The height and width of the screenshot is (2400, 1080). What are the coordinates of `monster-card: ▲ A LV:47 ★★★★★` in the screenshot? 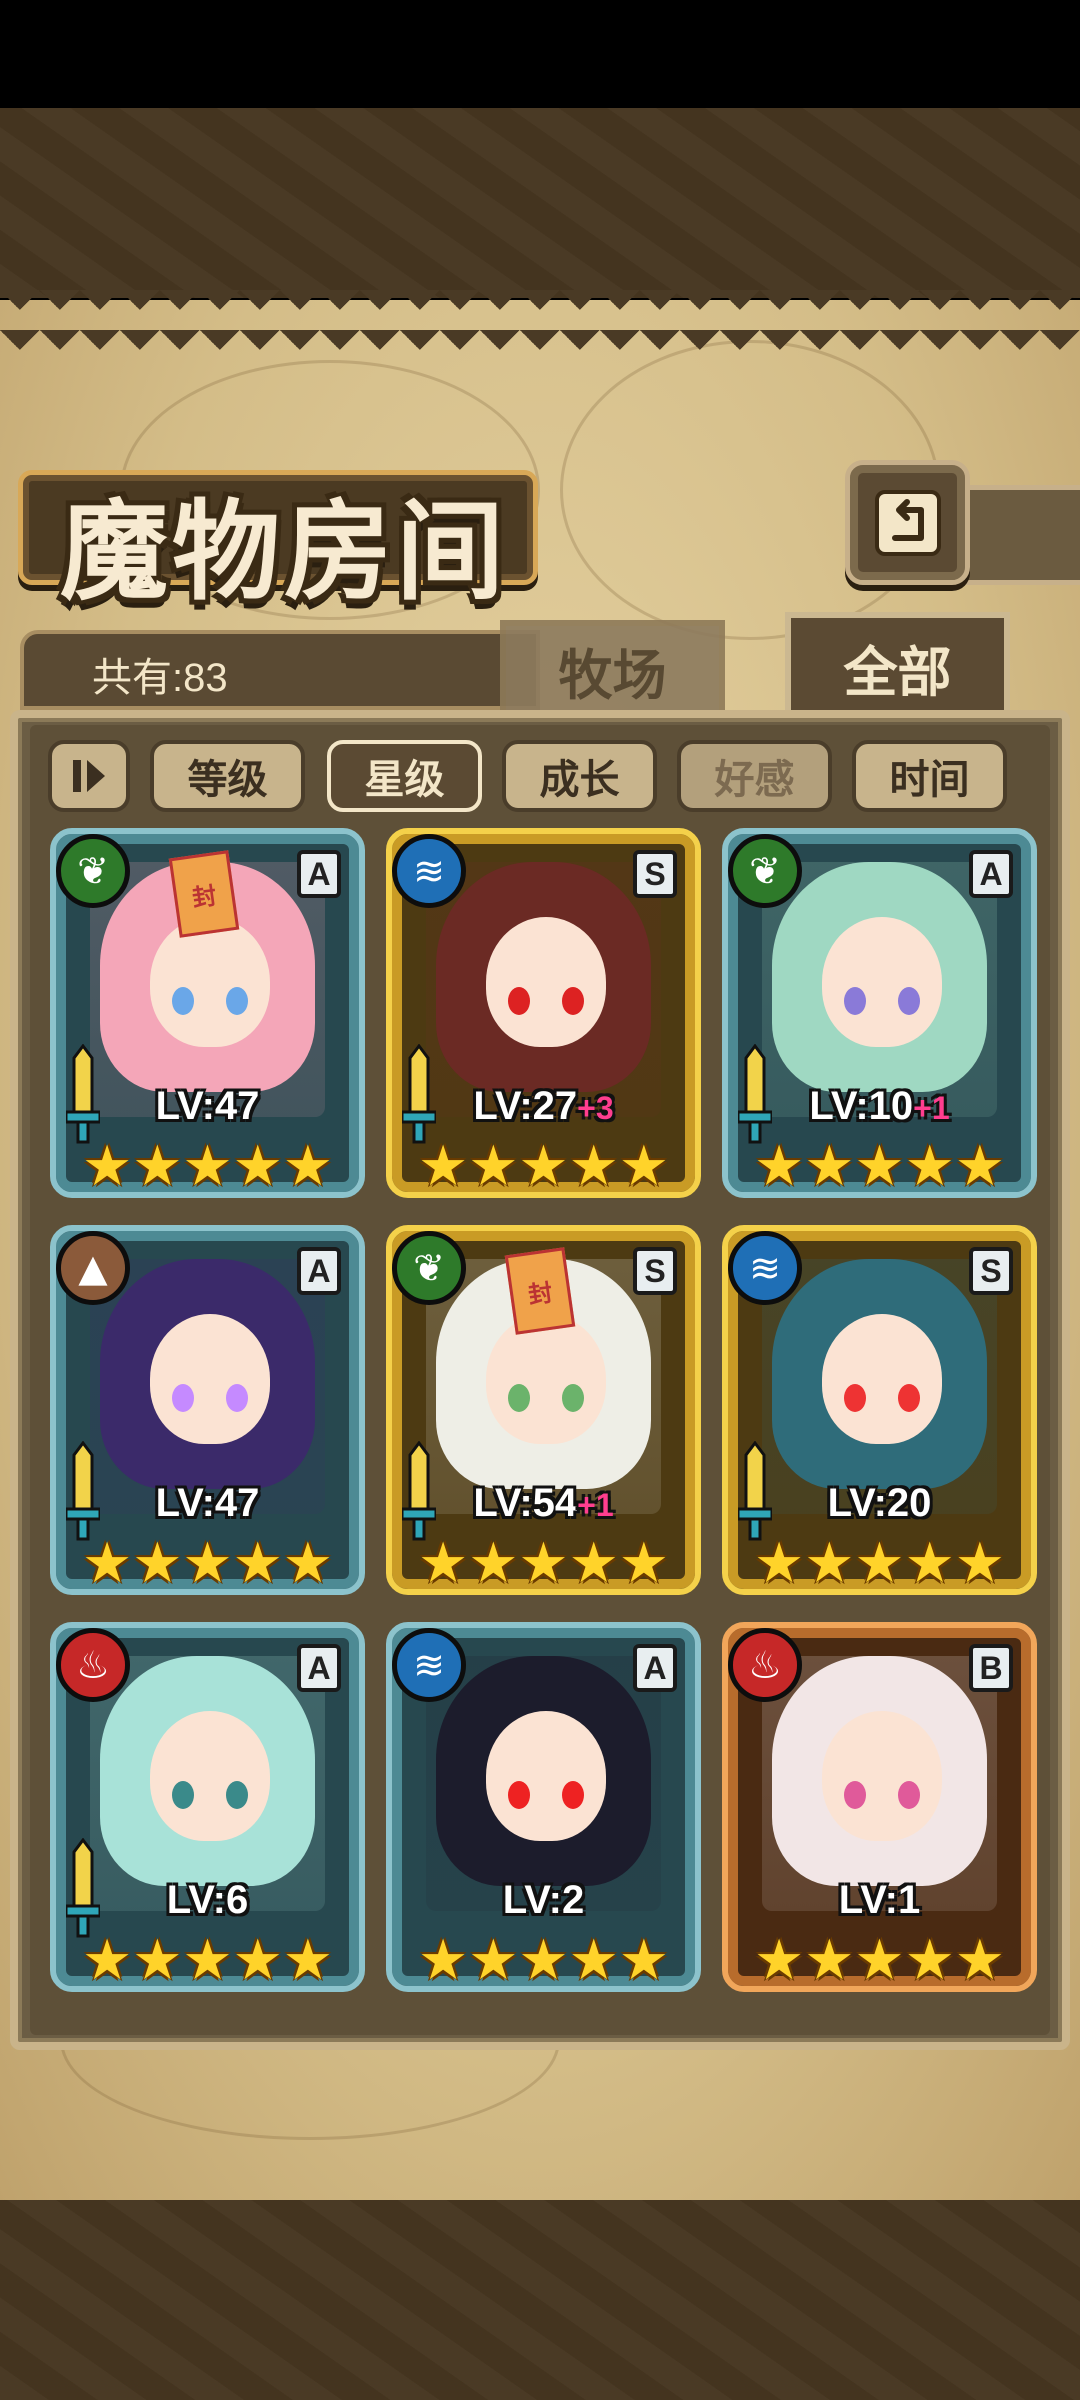 It's located at (207, 1410).